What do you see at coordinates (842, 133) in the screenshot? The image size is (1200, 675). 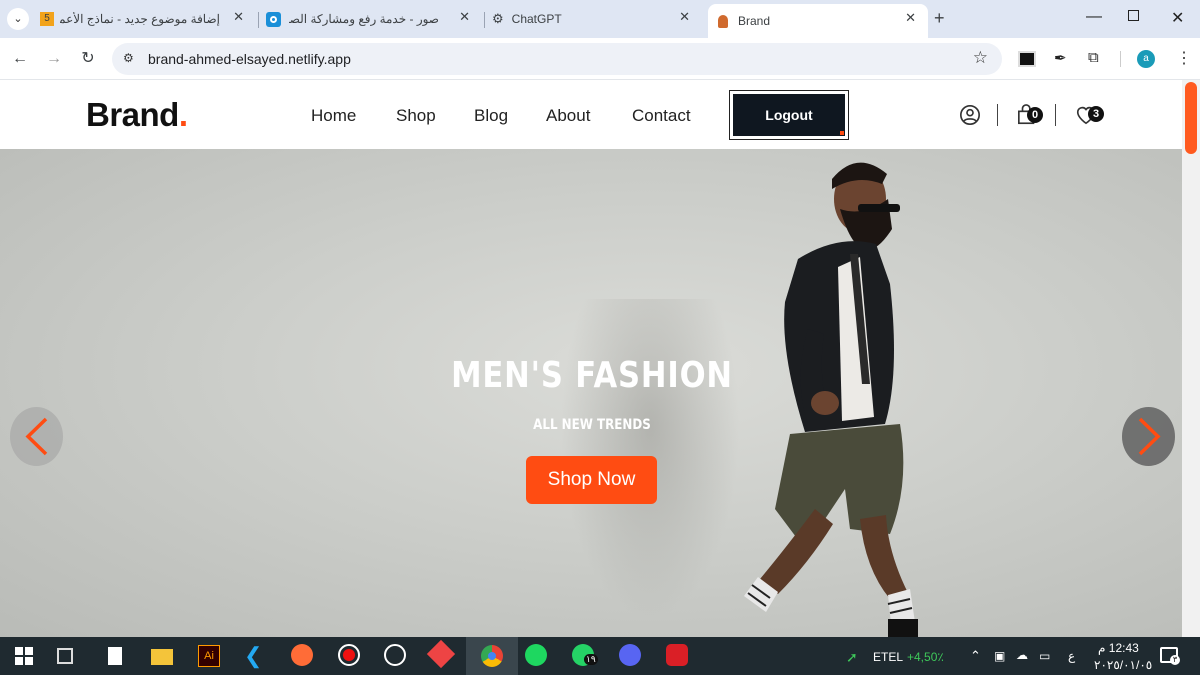 I see `logout-accent` at bounding box center [842, 133].